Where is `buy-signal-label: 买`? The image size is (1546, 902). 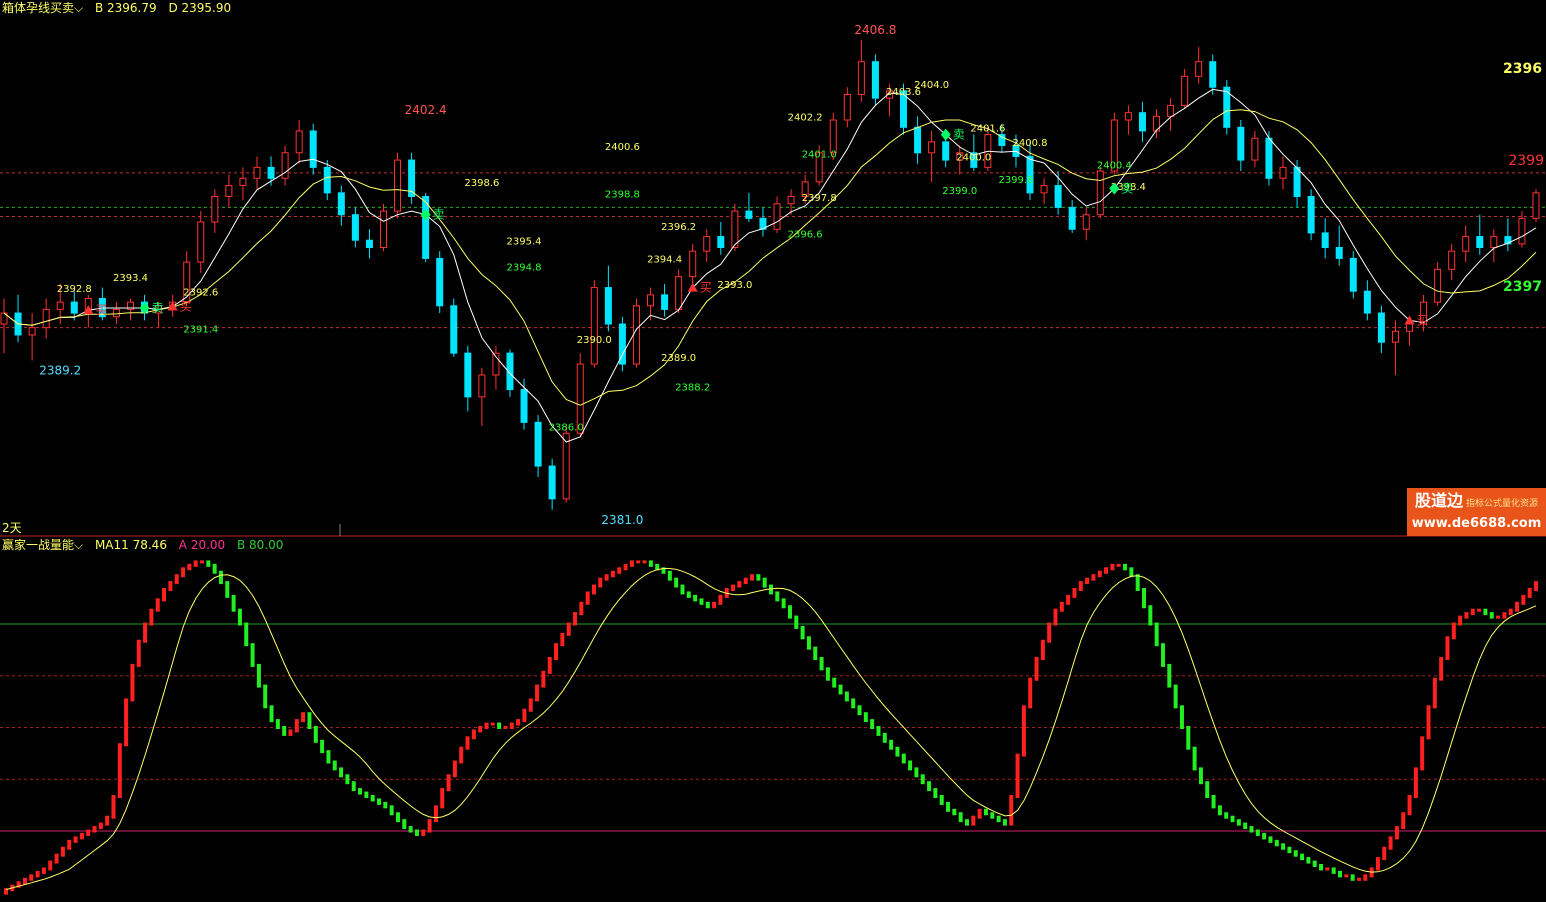 buy-signal-label: 买 is located at coordinates (186, 307).